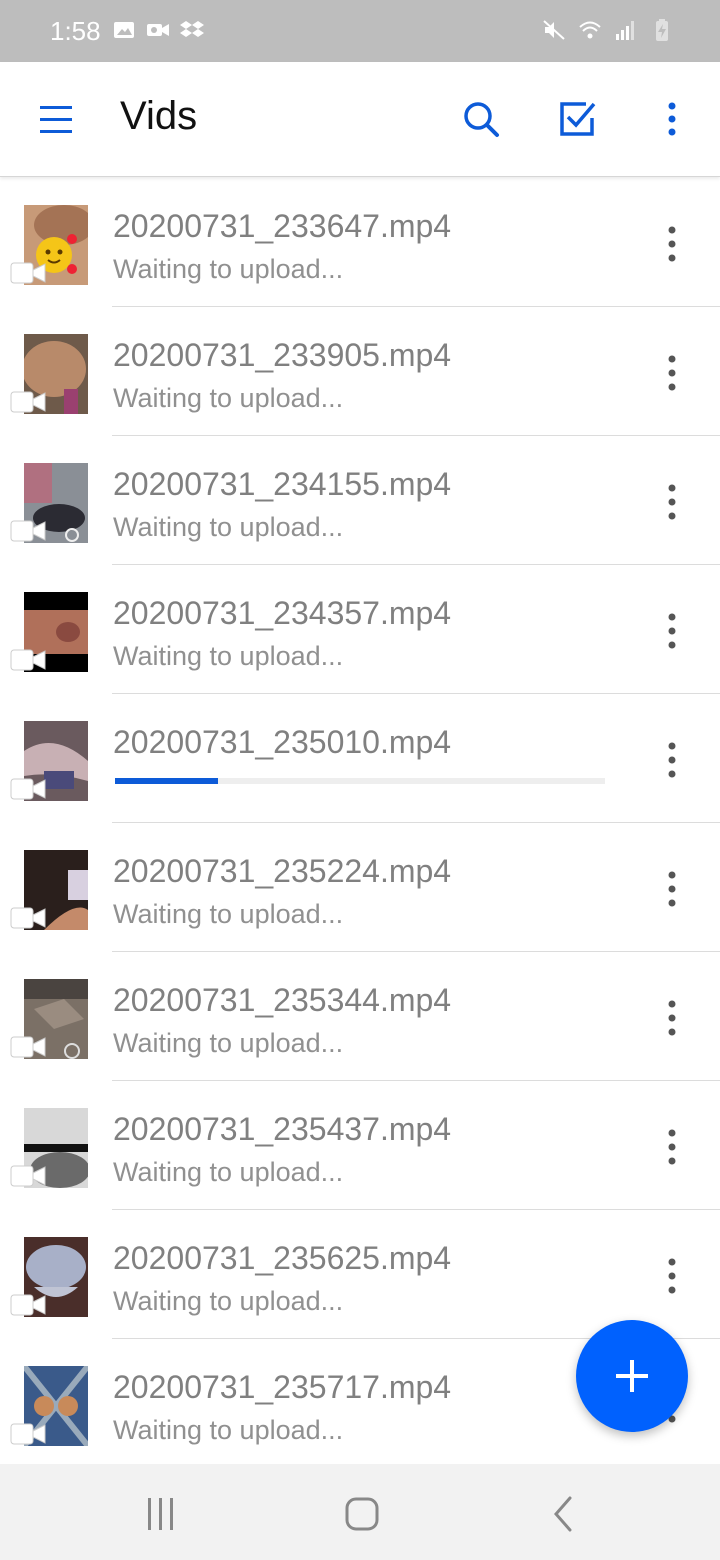 The width and height of the screenshot is (720, 1560). What do you see at coordinates (282, 355) in the screenshot?
I see `file-name: 20200731_233905.mp4` at bounding box center [282, 355].